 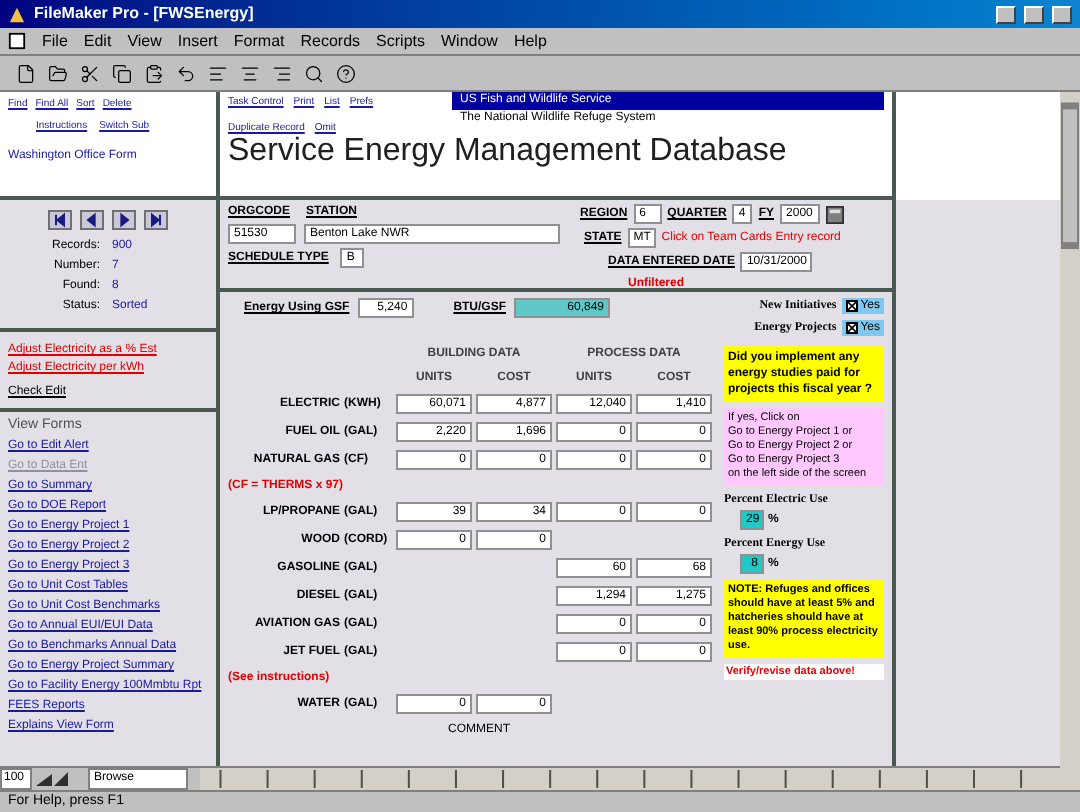 I want to click on menu-item: View, so click(x=144, y=41).